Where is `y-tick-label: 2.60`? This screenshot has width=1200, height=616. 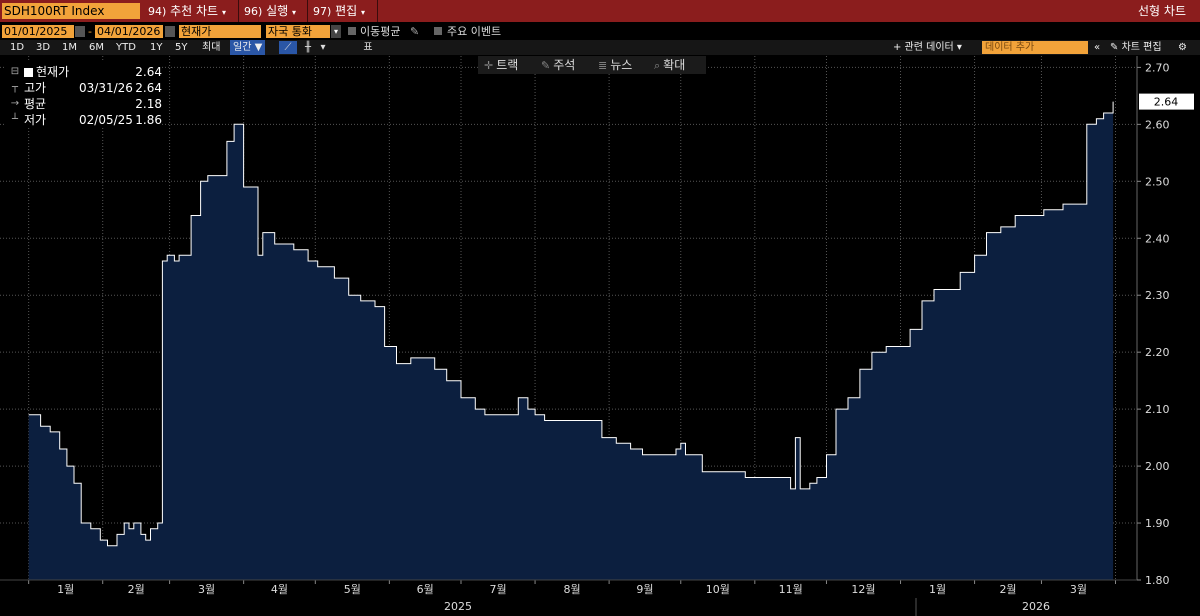 y-tick-label: 2.60 is located at coordinates (1157, 124).